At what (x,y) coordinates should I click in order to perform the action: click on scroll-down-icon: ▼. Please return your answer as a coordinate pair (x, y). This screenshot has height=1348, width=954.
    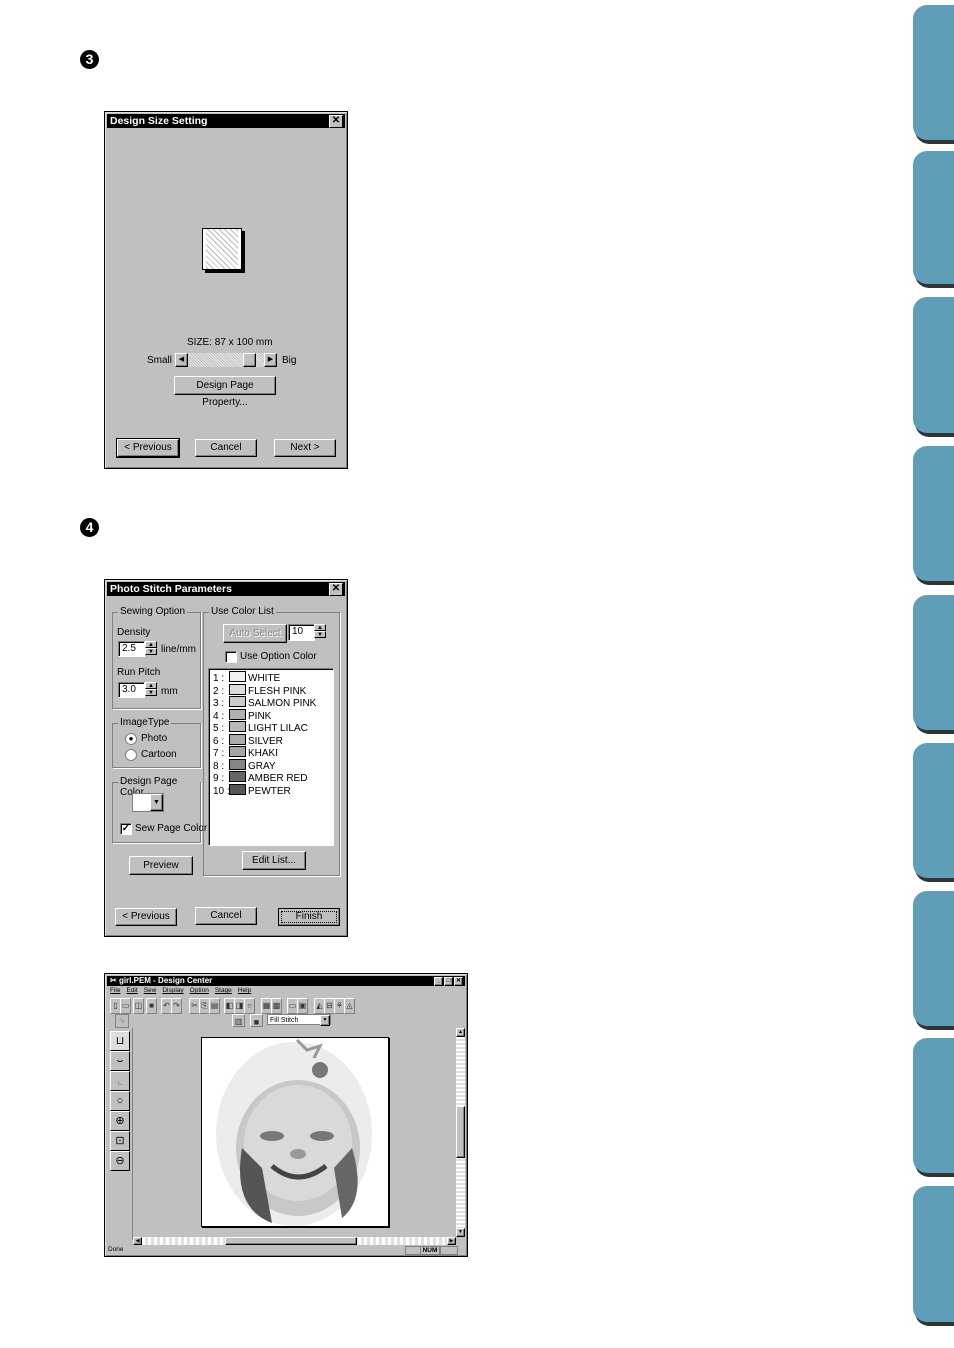
    Looking at the image, I should click on (460, 1232).